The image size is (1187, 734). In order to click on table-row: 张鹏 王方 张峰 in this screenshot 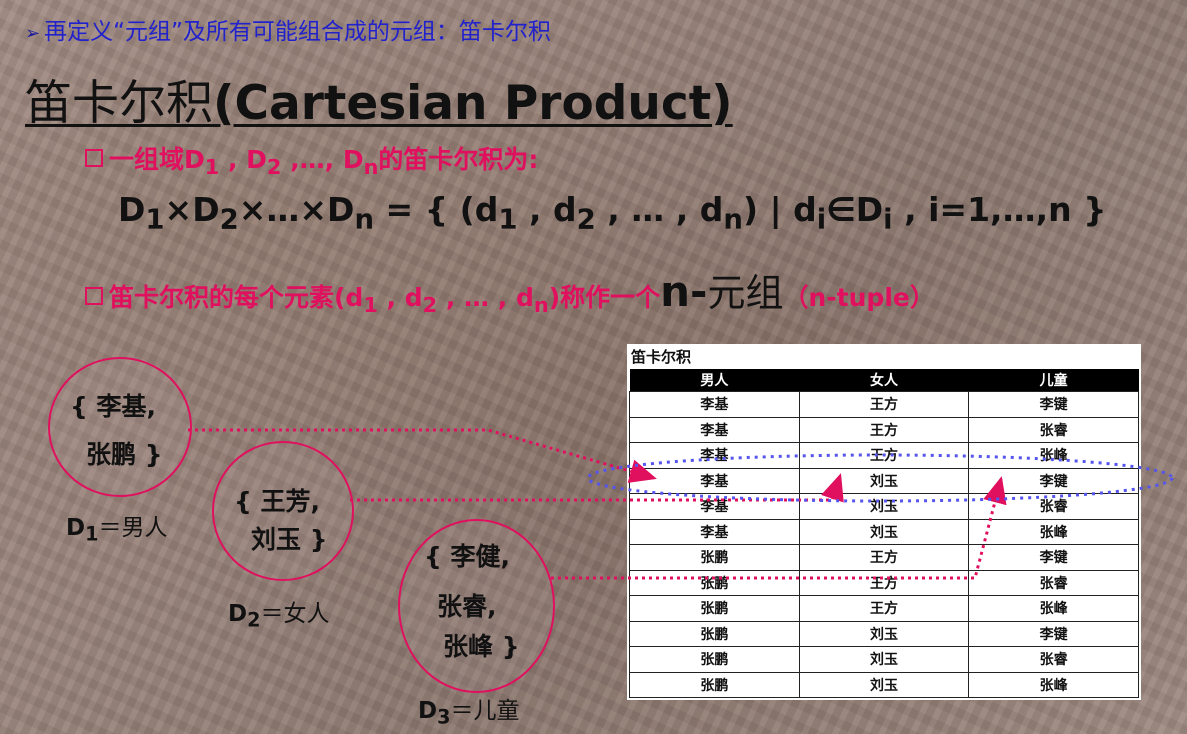, I will do `click(884, 608)`.